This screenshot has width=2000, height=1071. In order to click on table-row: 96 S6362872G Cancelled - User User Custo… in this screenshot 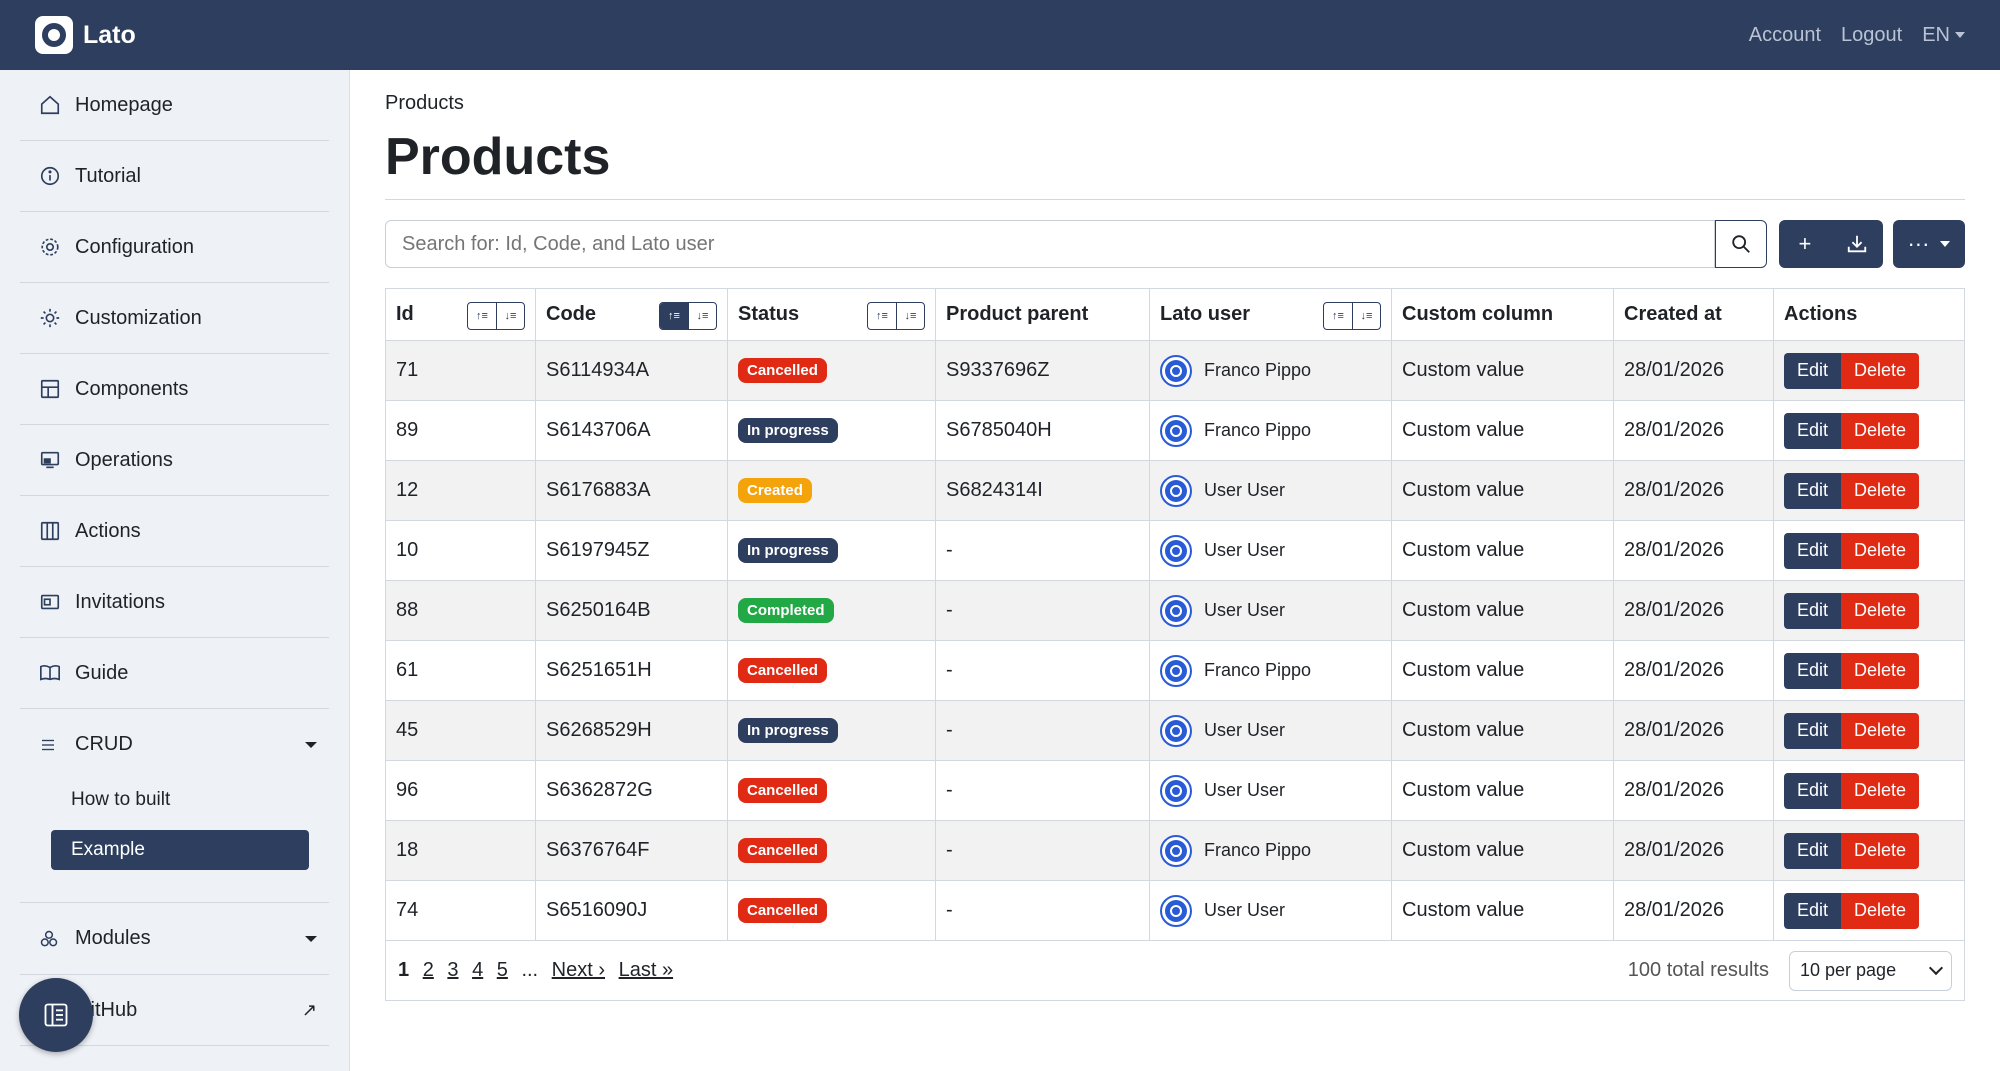, I will do `click(1175, 790)`.